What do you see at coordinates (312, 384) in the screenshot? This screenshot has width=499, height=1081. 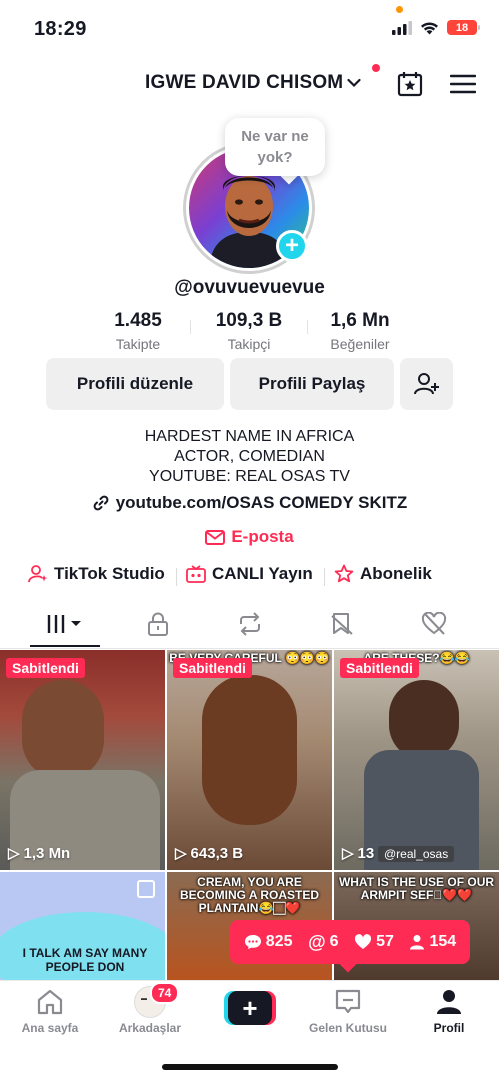 I see `share-profile-button: Profili Paylaş` at bounding box center [312, 384].